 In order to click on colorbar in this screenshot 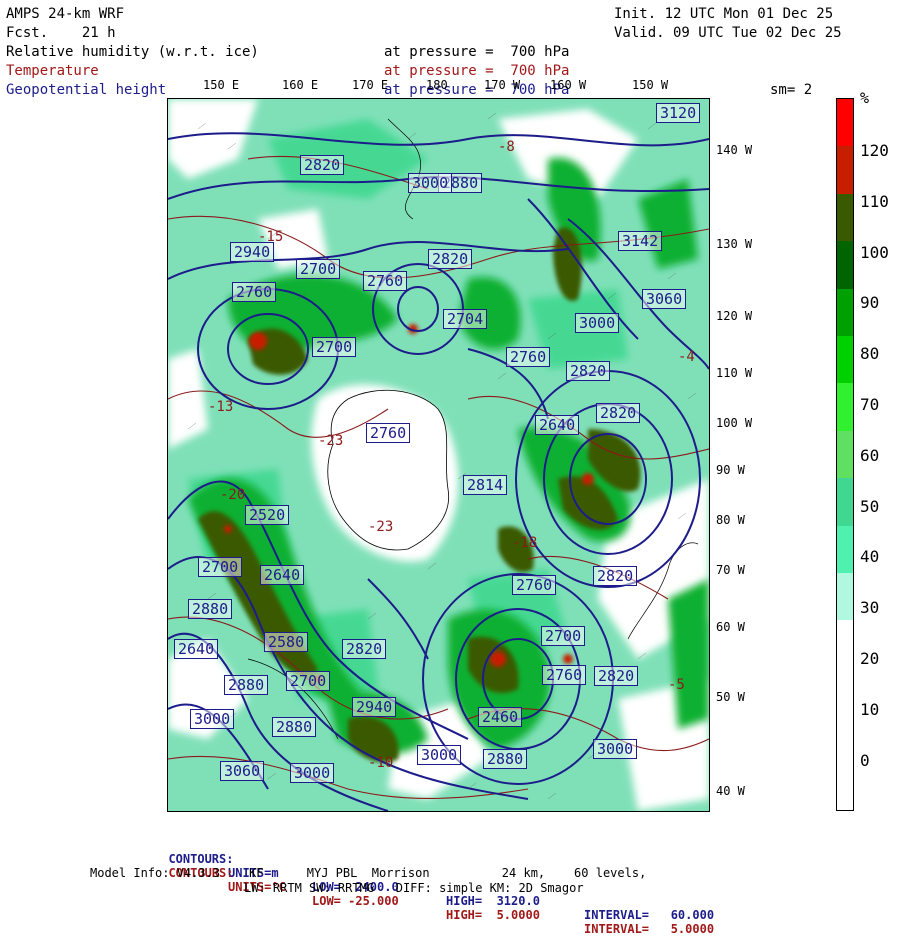, I will do `click(845, 454)`.